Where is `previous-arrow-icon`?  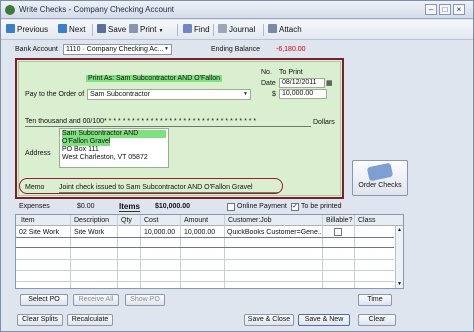 previous-arrow-icon is located at coordinates (10, 28).